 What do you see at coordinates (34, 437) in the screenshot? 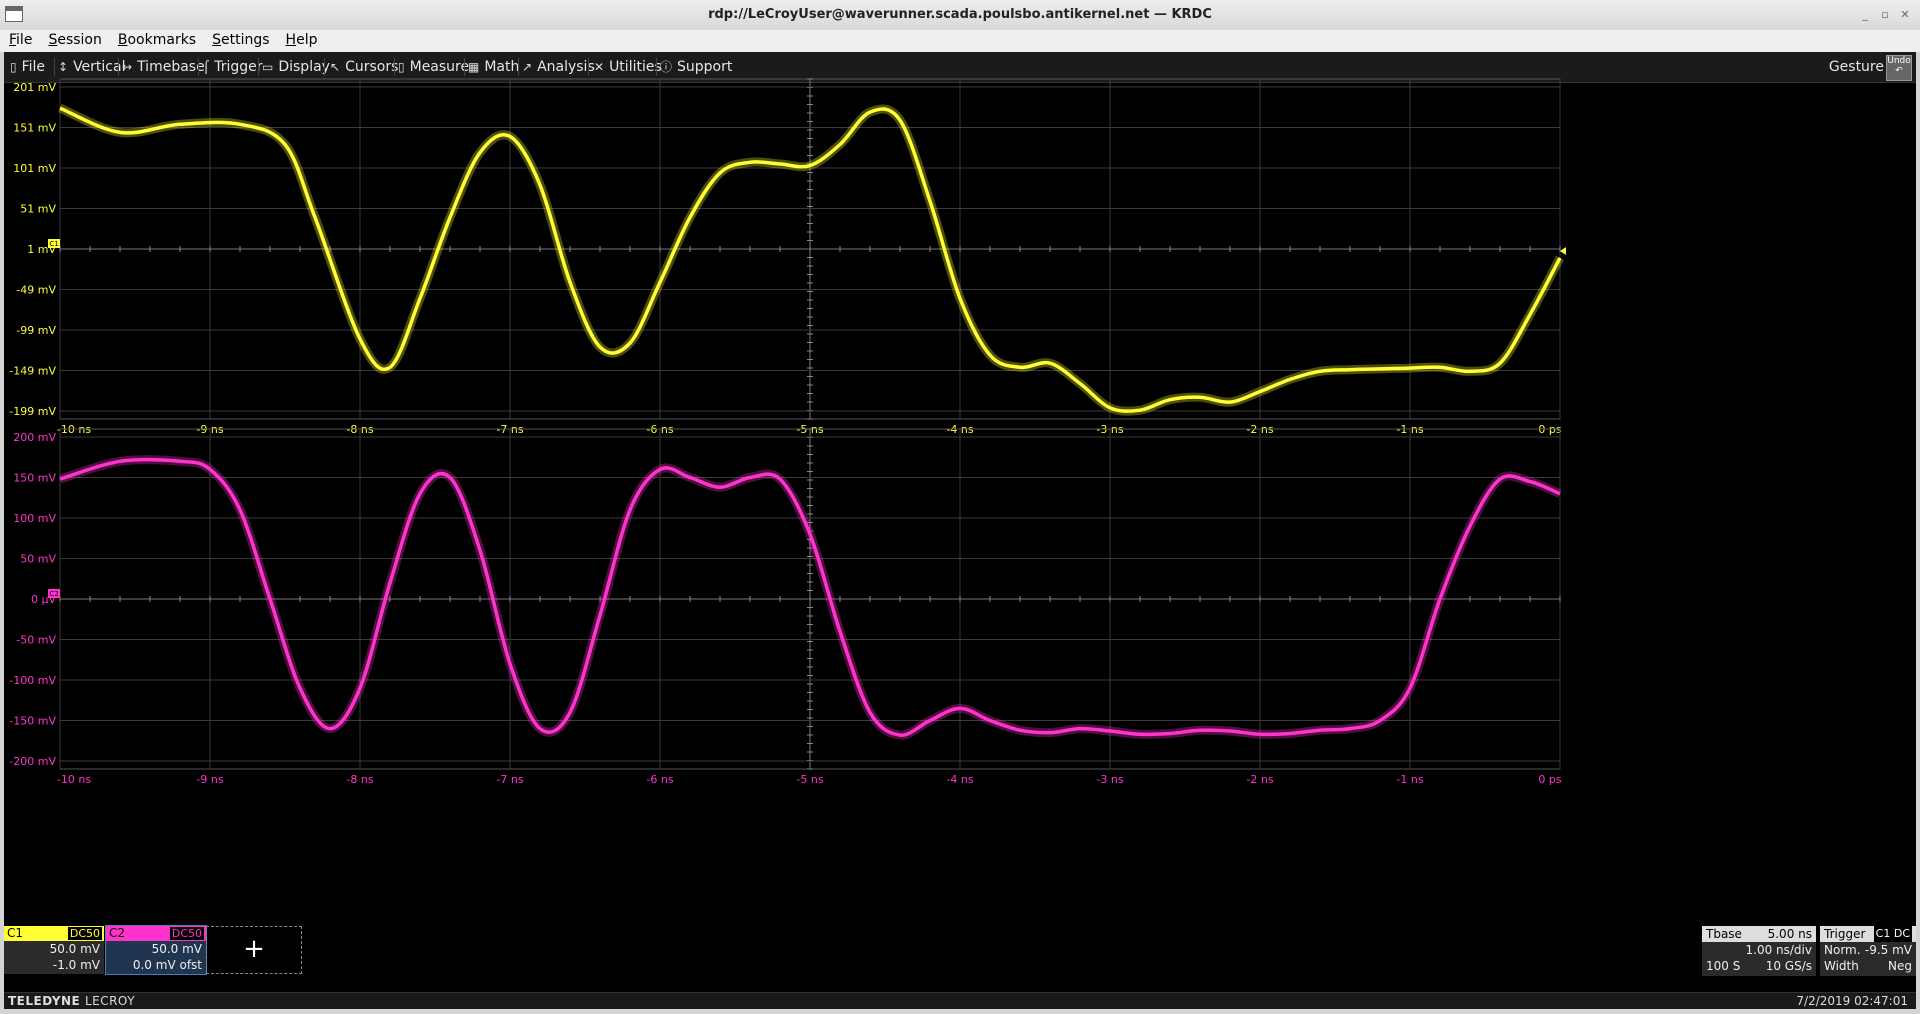
I see `y-tick-label: 200 mV` at bounding box center [34, 437].